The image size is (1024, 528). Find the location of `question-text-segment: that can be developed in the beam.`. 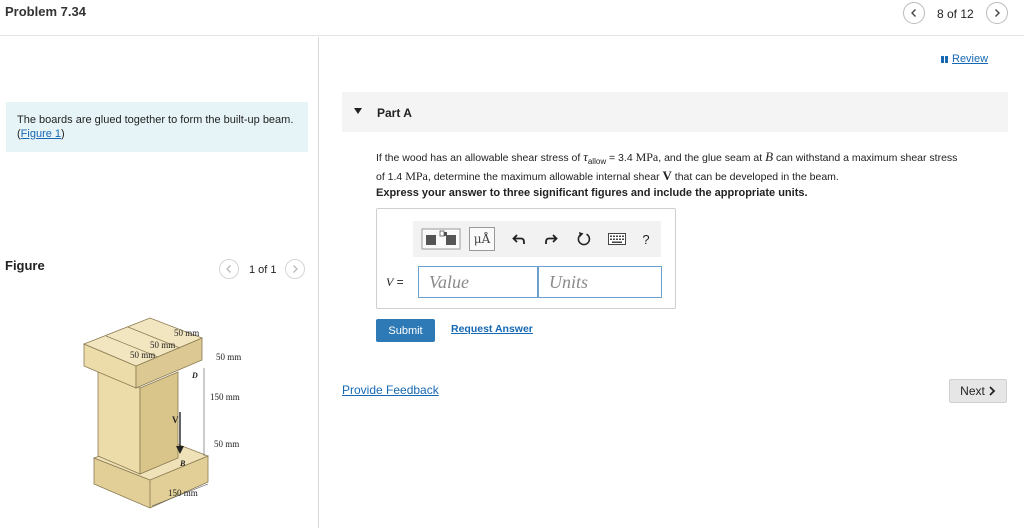

question-text-segment: that can be developed in the beam. is located at coordinates (755, 177).